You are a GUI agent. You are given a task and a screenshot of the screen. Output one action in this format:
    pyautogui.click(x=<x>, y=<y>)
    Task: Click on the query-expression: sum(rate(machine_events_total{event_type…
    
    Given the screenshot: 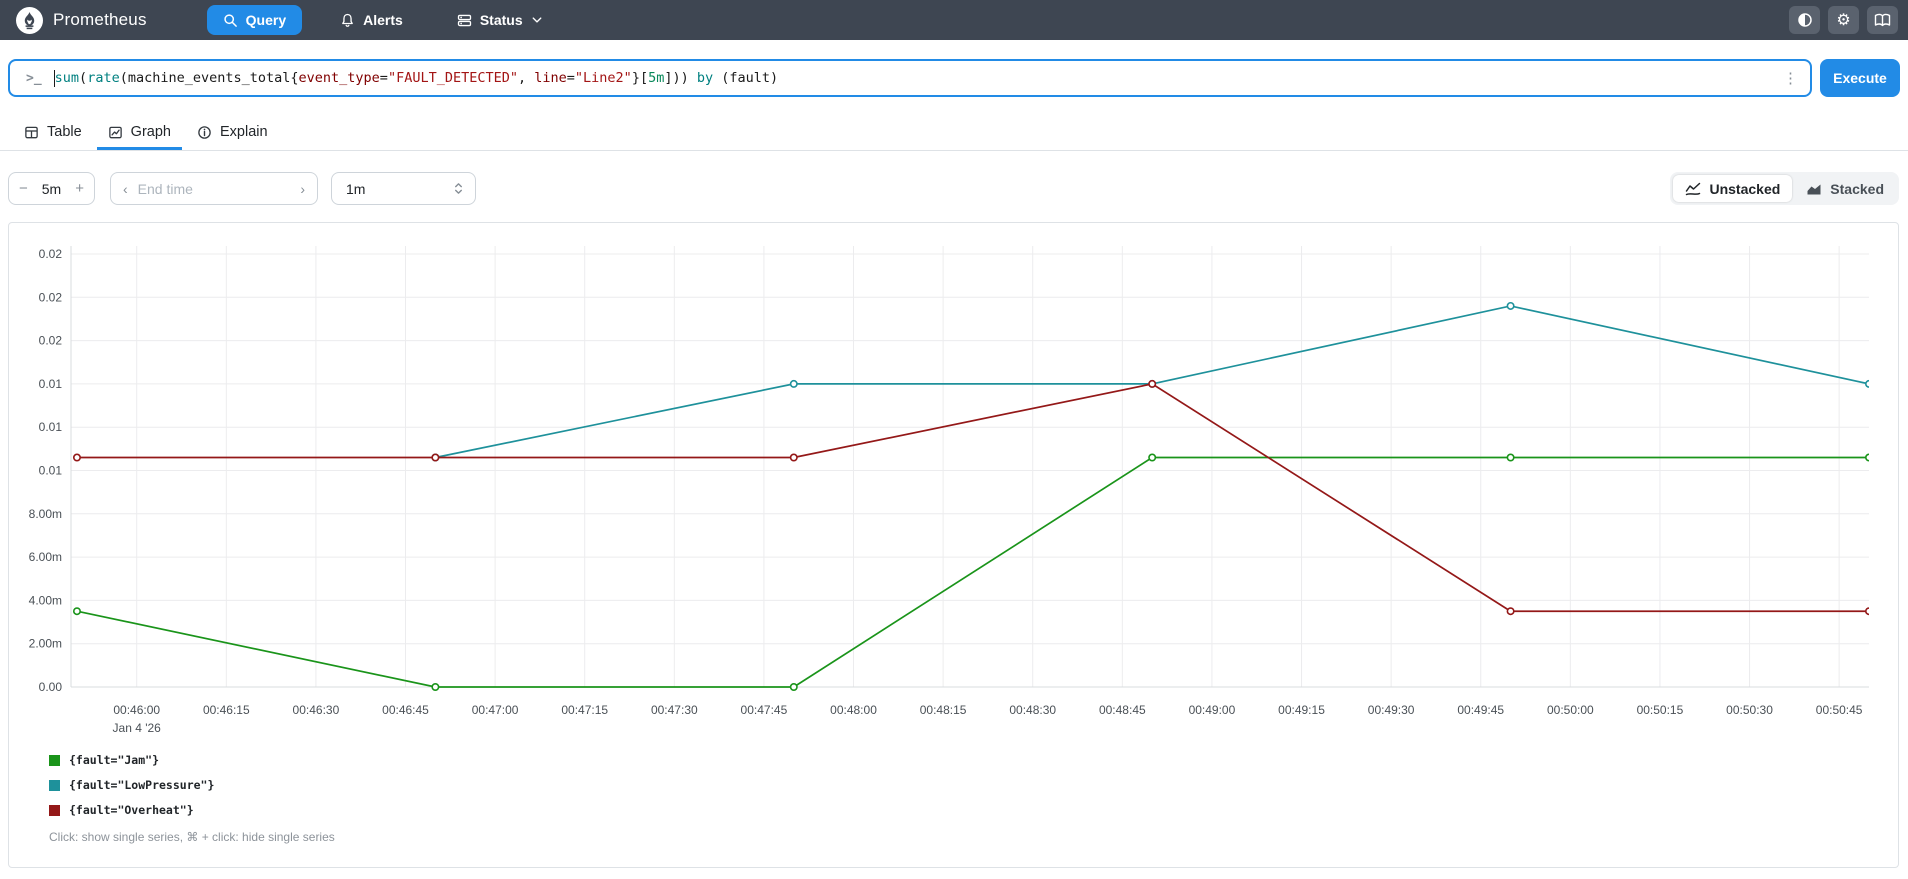 What is the action you would take?
    pyautogui.click(x=918, y=78)
    